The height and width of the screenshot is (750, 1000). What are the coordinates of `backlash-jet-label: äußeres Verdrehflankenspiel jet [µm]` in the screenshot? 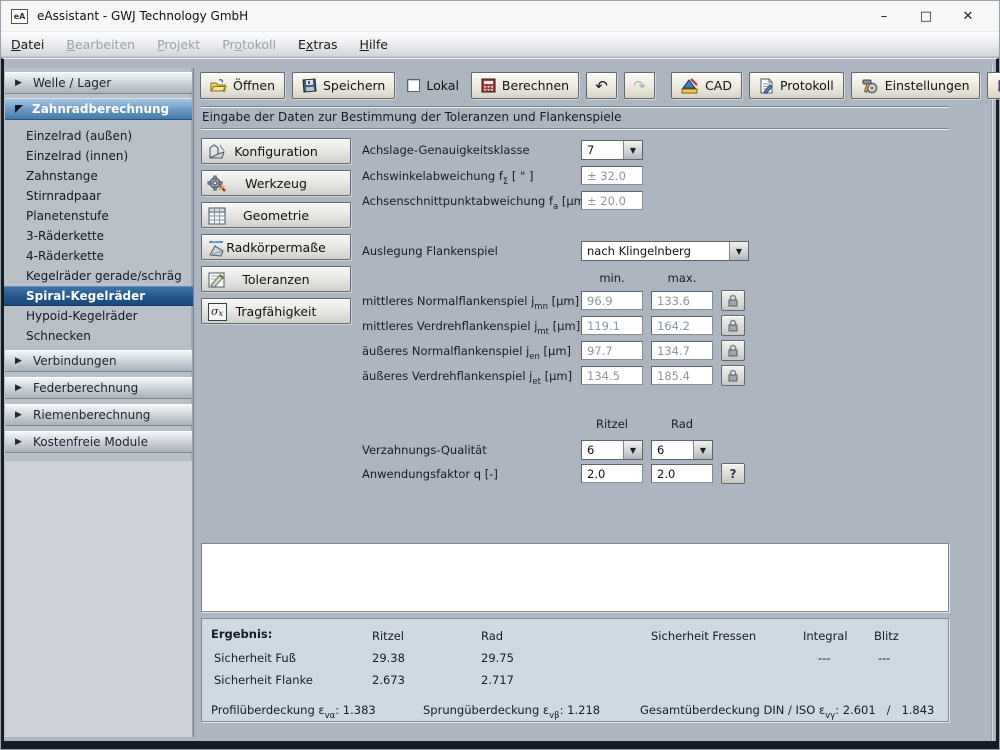 It's located at (467, 378).